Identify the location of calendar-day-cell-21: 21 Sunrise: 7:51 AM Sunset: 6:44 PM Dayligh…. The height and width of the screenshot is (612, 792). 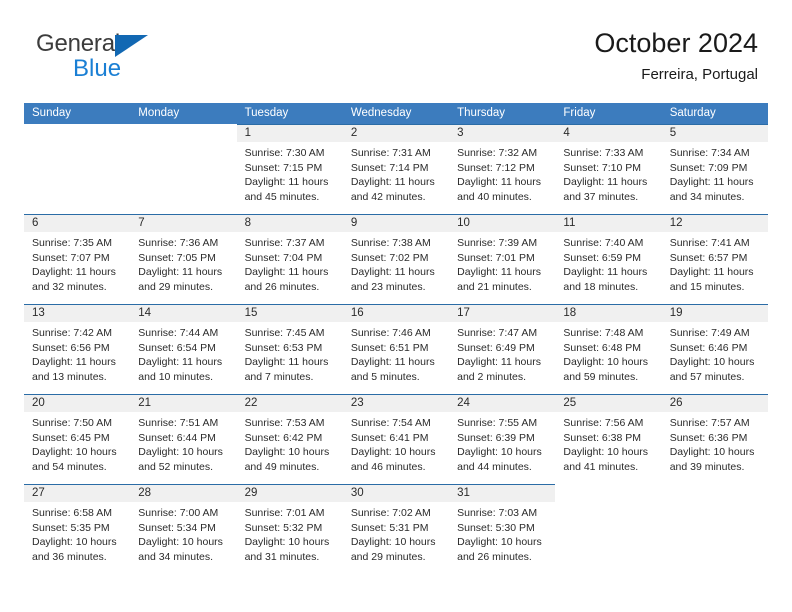
(183, 439).